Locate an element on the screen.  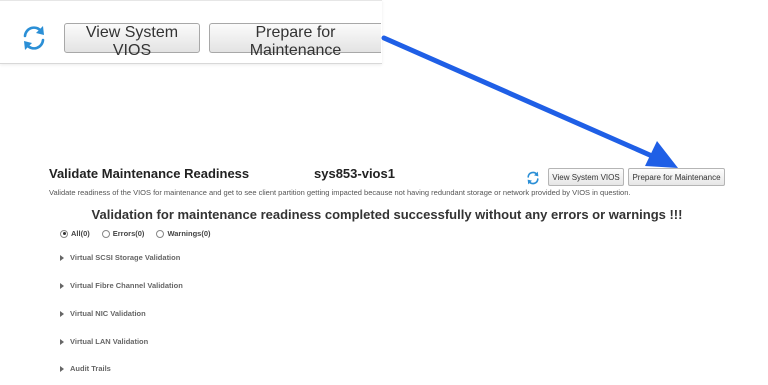
section-label: Audit Trails is located at coordinates (90, 368).